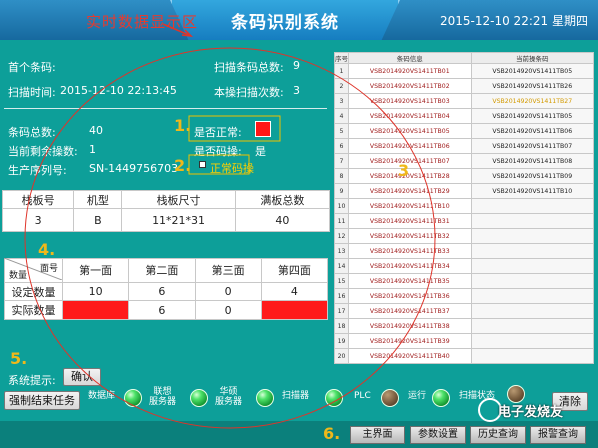 The image size is (598, 448). I want to click on system-title: 条码识别系统, so click(285, 23).